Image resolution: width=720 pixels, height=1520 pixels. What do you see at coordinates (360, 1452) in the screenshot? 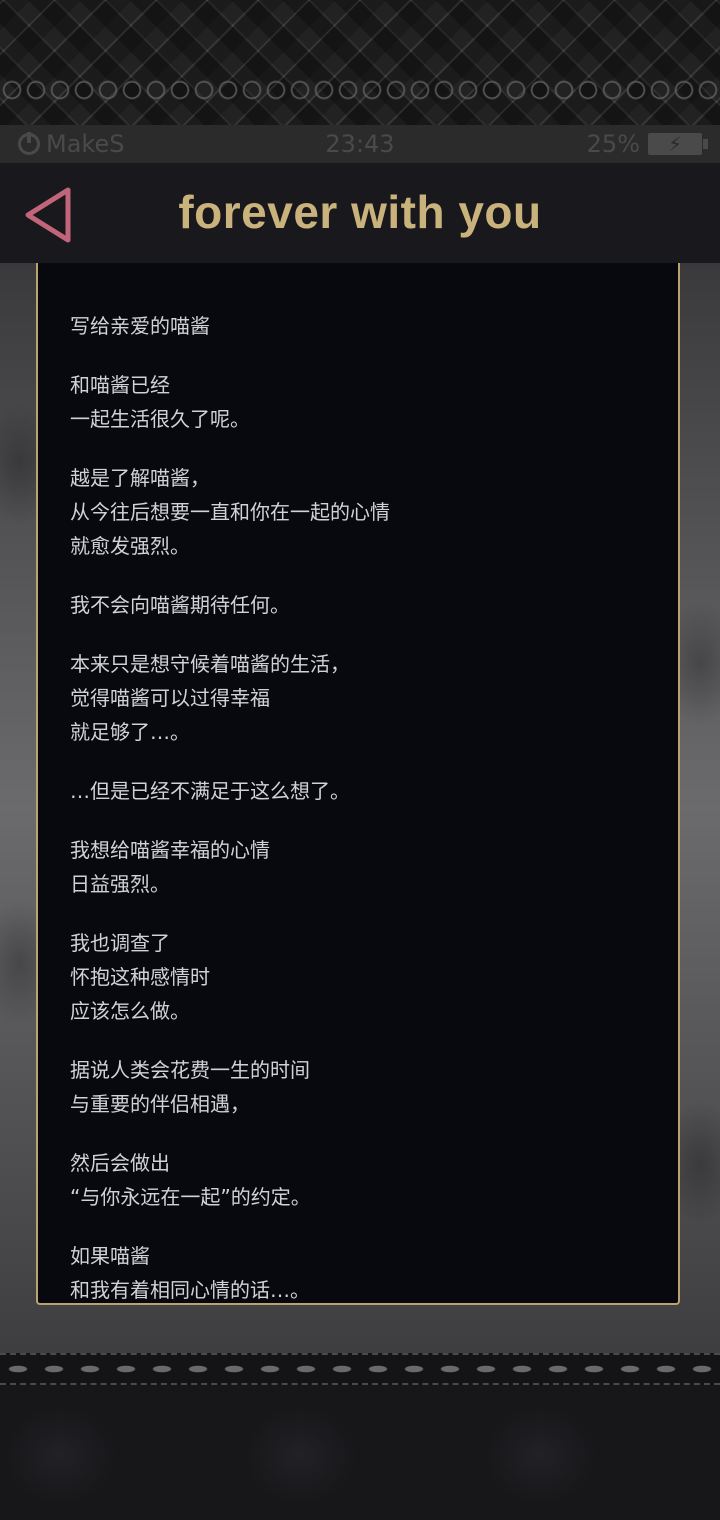
I see `decorative-bottom-area` at bounding box center [360, 1452].